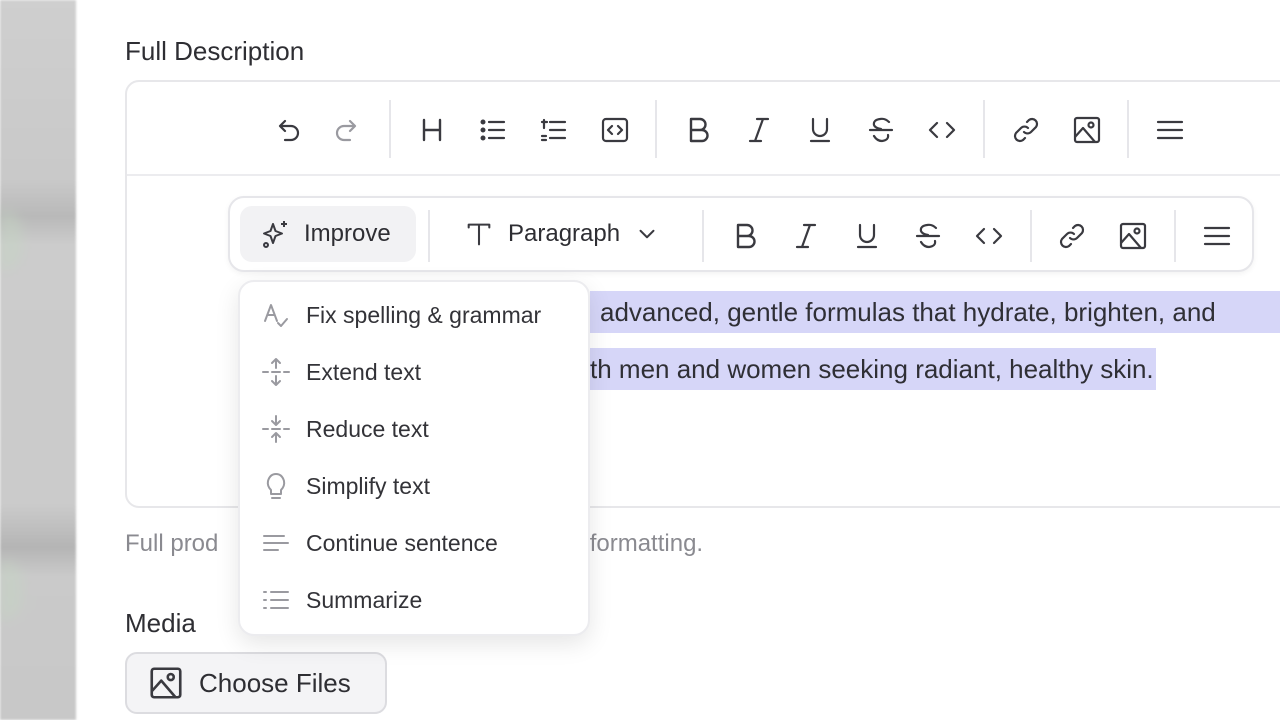 This screenshot has height=720, width=1280. I want to click on menu-item-label: Fix spelling & grammar, so click(424, 314).